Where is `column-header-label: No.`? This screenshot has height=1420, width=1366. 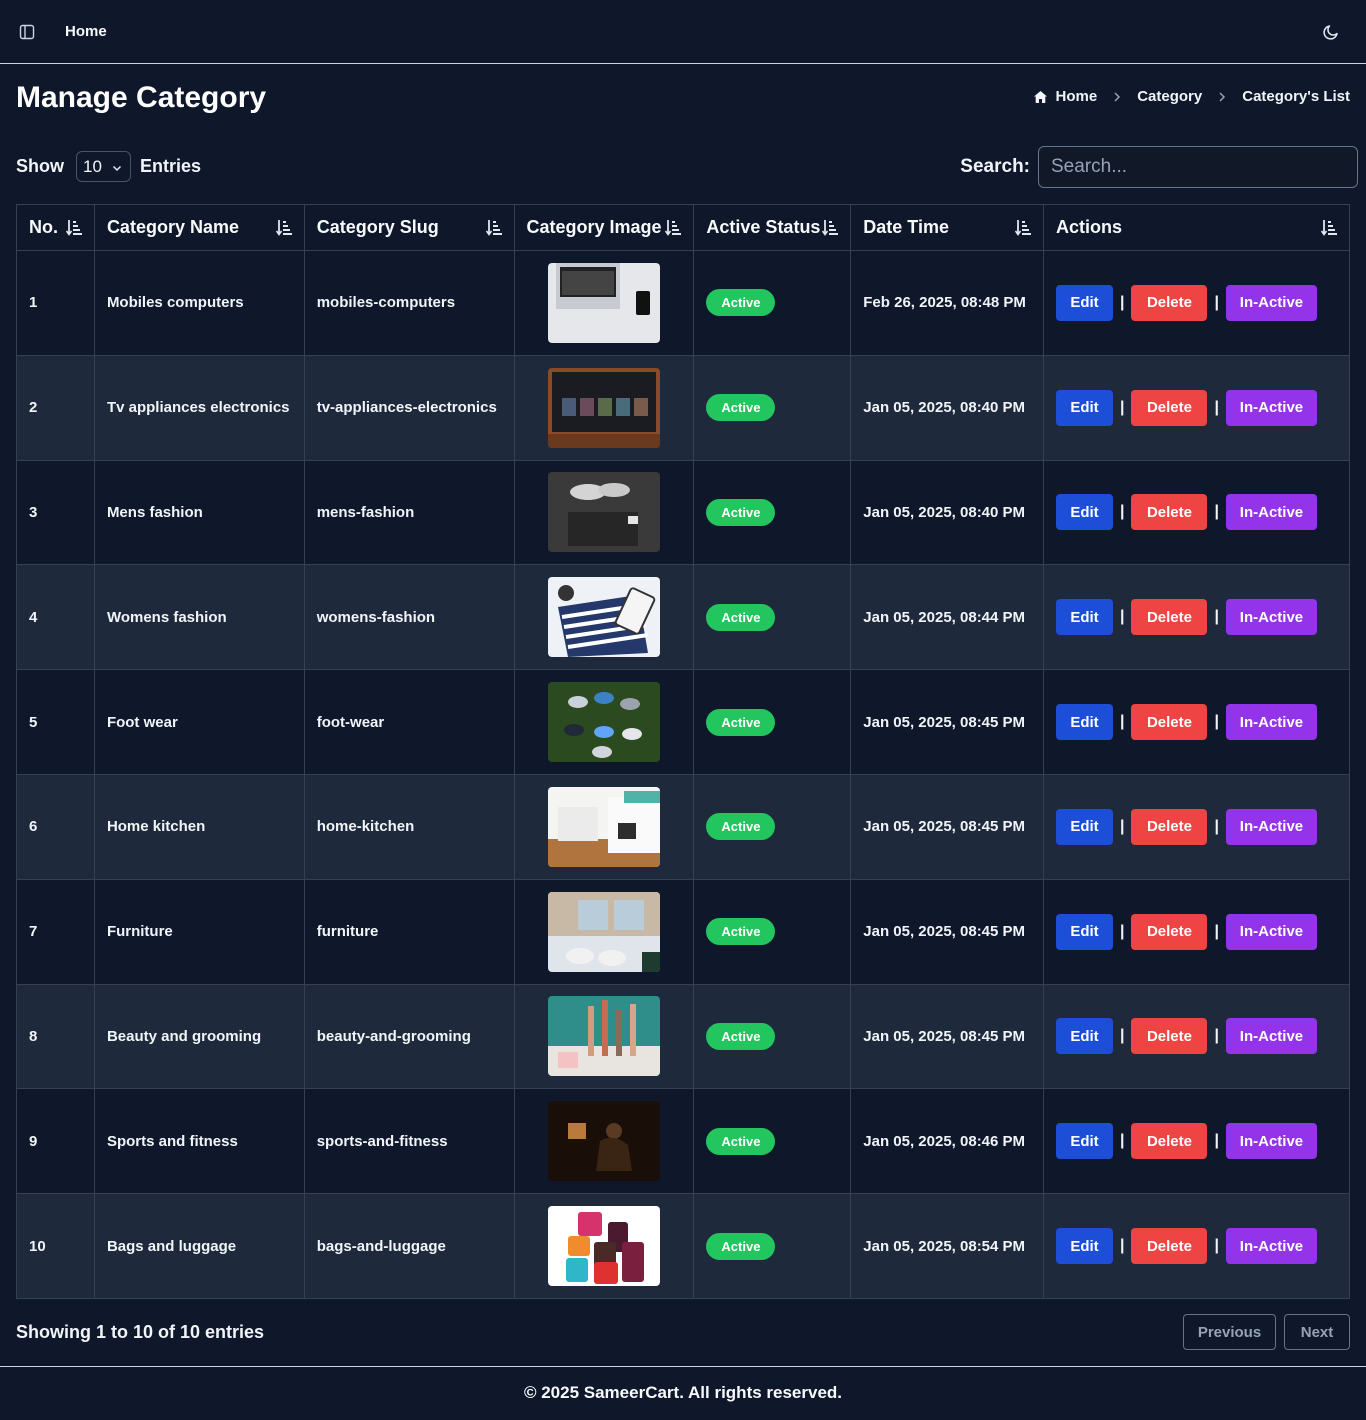 column-header-label: No. is located at coordinates (43, 227).